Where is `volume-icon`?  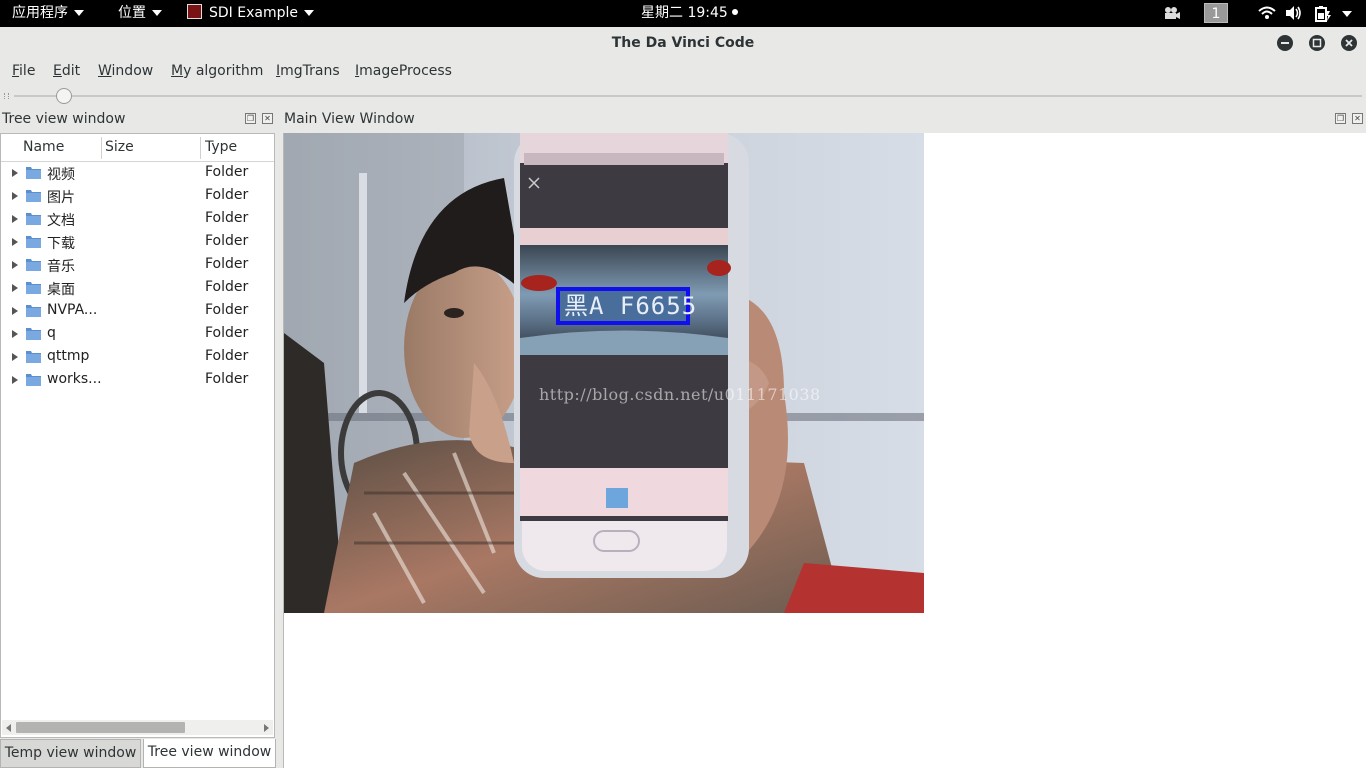 volume-icon is located at coordinates (1294, 13).